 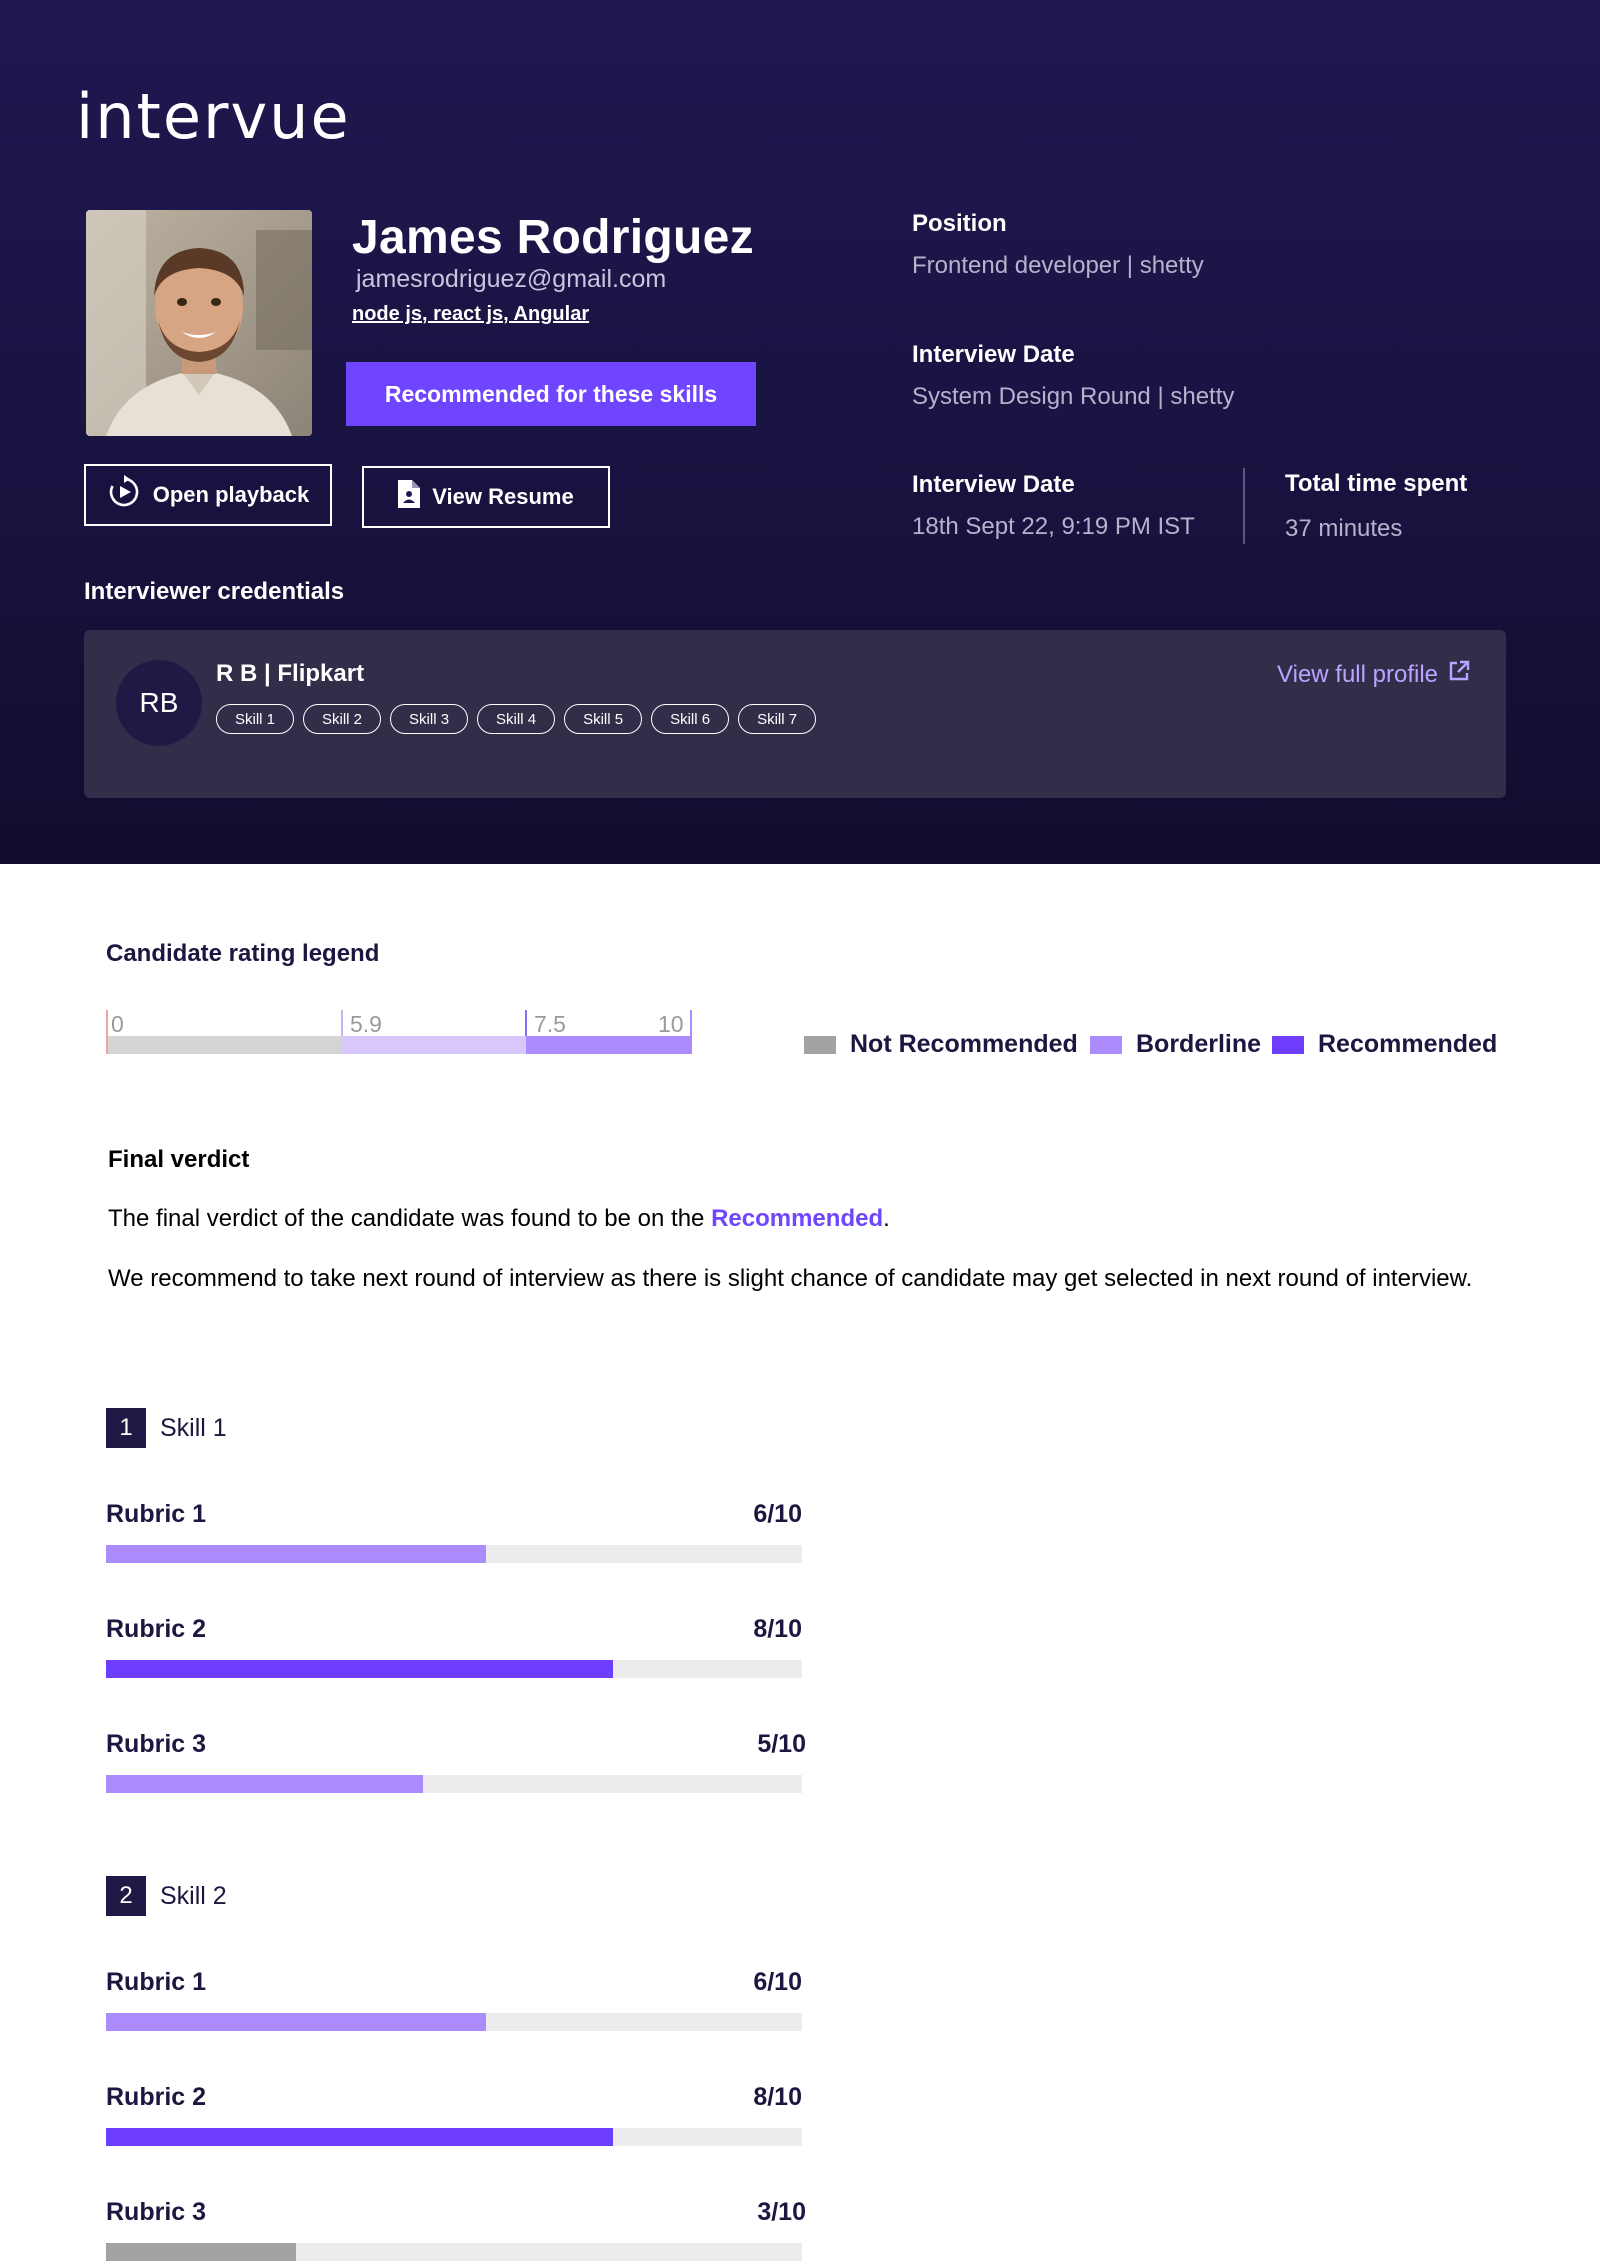 What do you see at coordinates (342, 719) in the screenshot?
I see `interviewer-skill-chip: Skill 2` at bounding box center [342, 719].